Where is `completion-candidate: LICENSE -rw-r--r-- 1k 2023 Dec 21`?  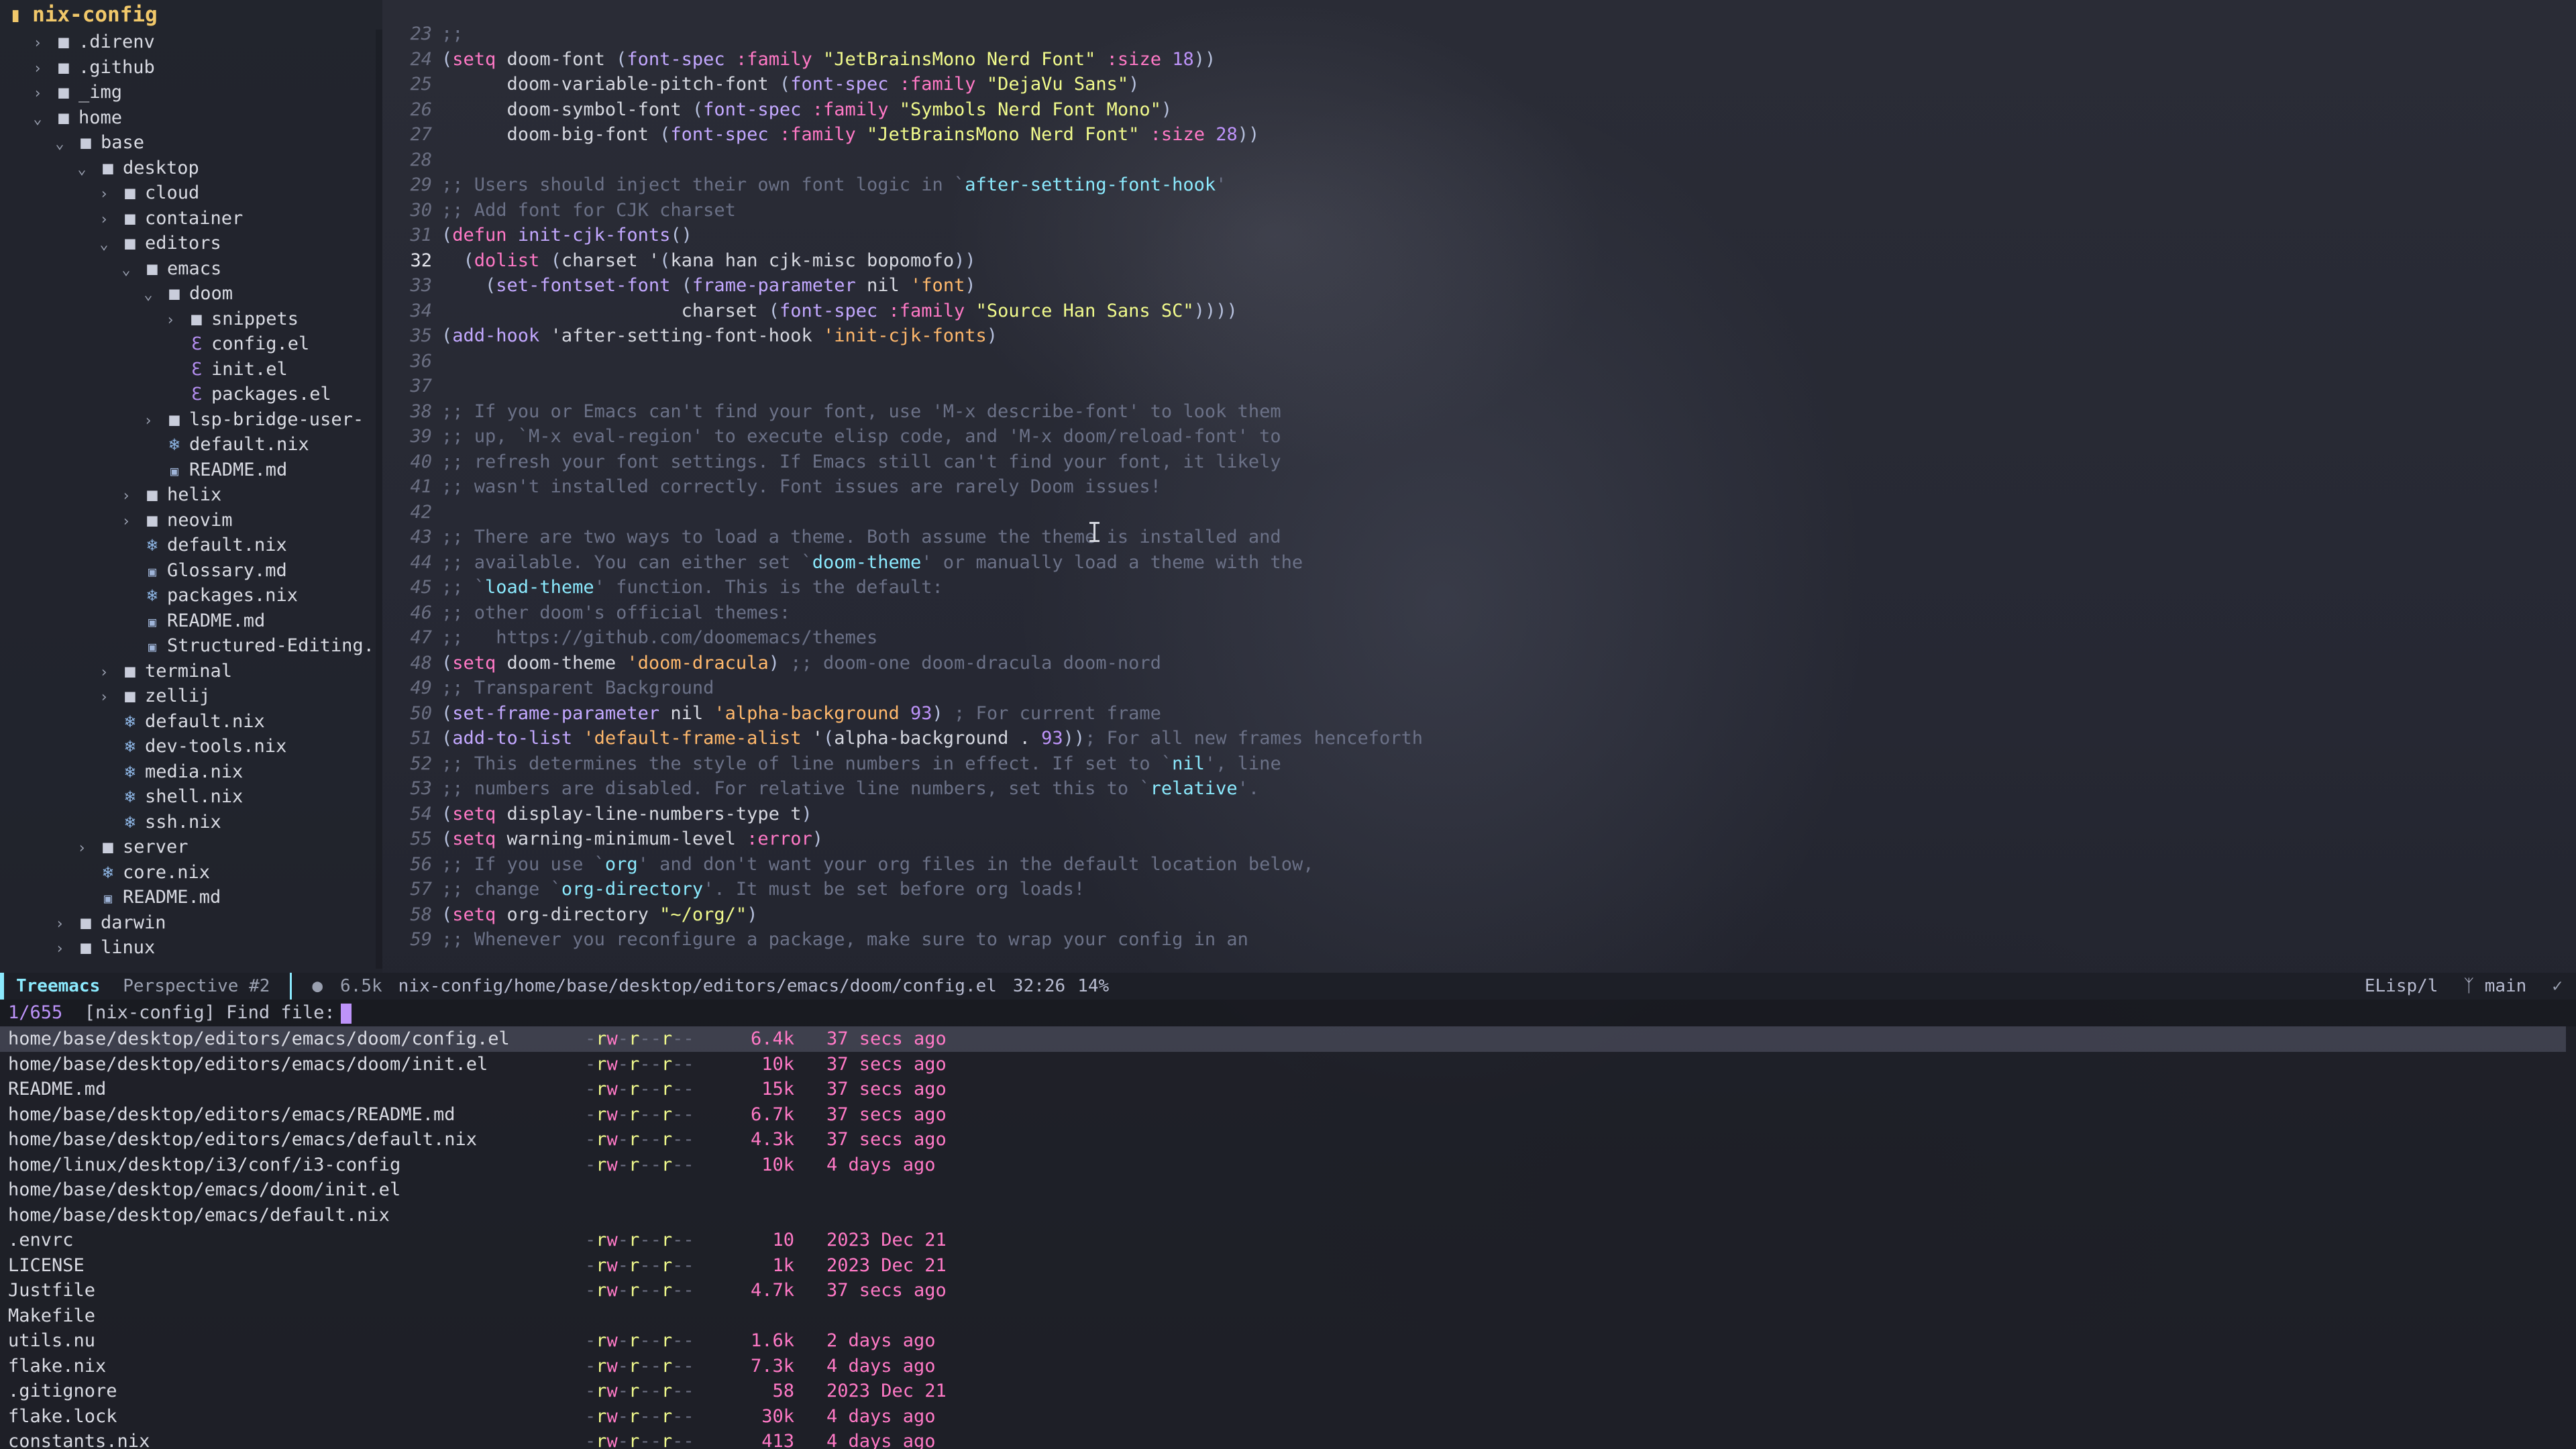 completion-candidate: LICENSE -rw-r--r-- 1k 2023 Dec 21 is located at coordinates (1288, 1266).